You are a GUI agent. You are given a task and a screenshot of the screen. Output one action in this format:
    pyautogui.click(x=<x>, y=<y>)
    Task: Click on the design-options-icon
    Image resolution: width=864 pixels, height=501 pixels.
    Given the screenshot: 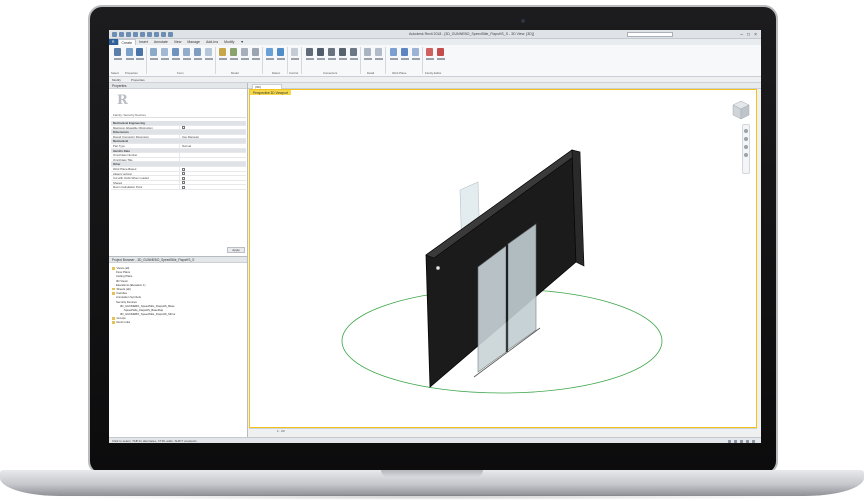 What is the action you would take?
    pyautogui.click(x=735, y=441)
    